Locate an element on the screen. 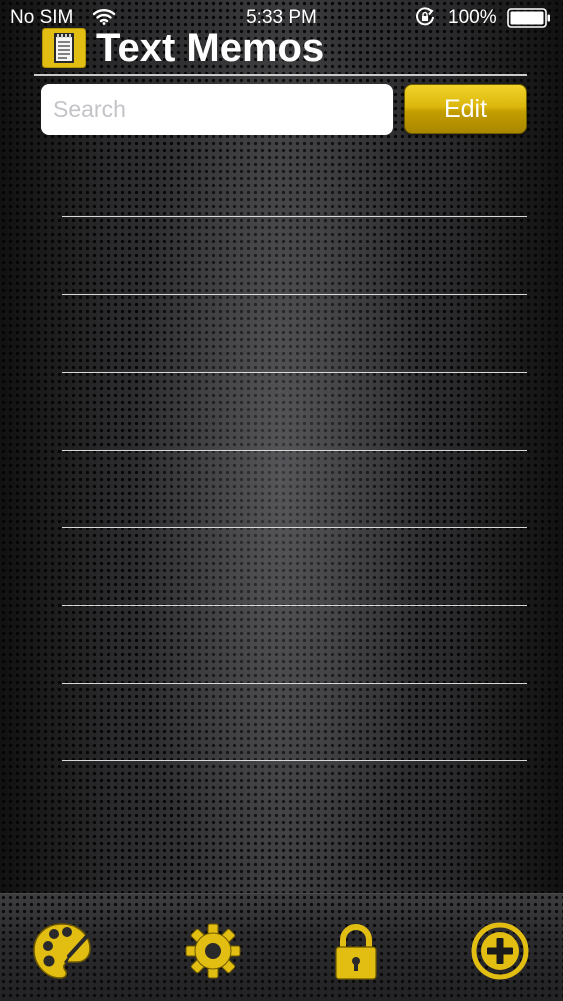 This screenshot has width=563, height=1001. app-header: Text Memos is located at coordinates (281, 50).